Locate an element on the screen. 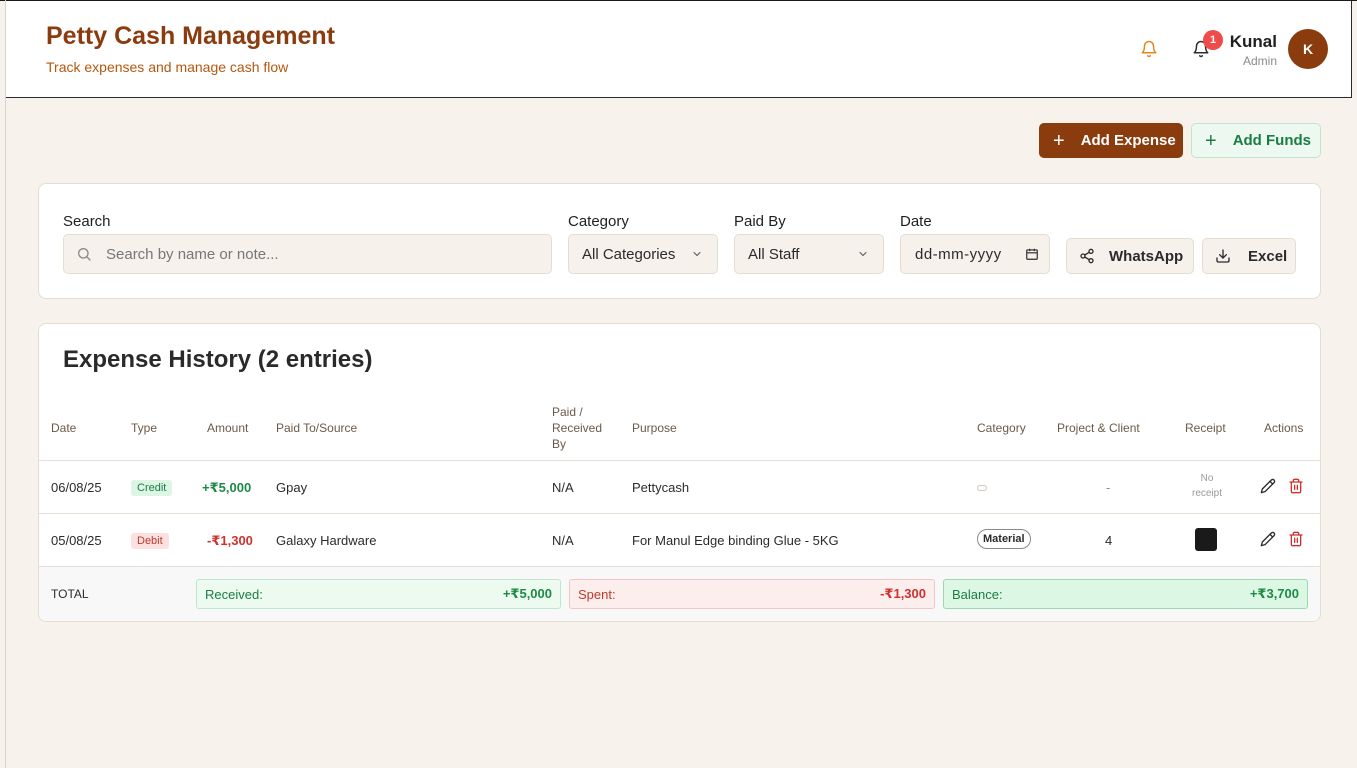  user-name: Kunal is located at coordinates (1253, 41).